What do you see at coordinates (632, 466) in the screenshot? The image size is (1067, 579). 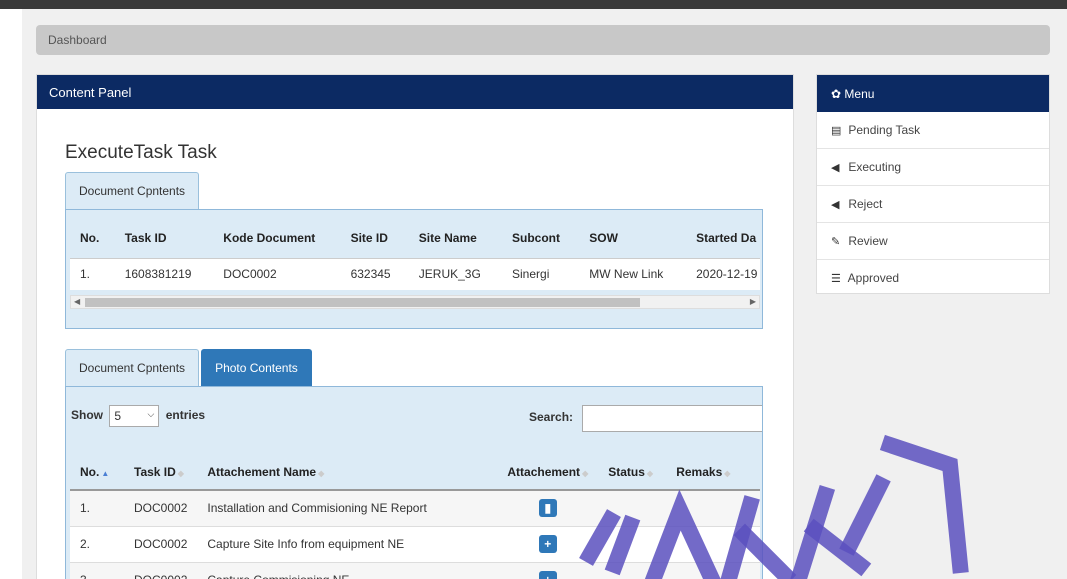 I see `col-status: Status ◆` at bounding box center [632, 466].